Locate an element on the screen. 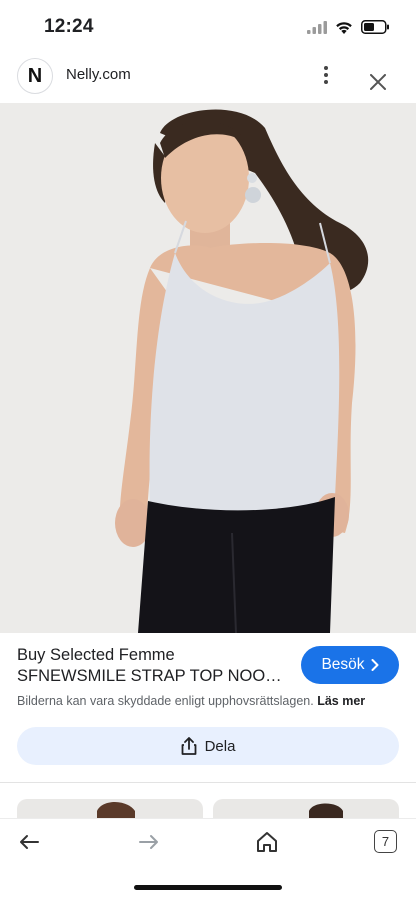  site-name: Nelly.com is located at coordinates (98, 74).